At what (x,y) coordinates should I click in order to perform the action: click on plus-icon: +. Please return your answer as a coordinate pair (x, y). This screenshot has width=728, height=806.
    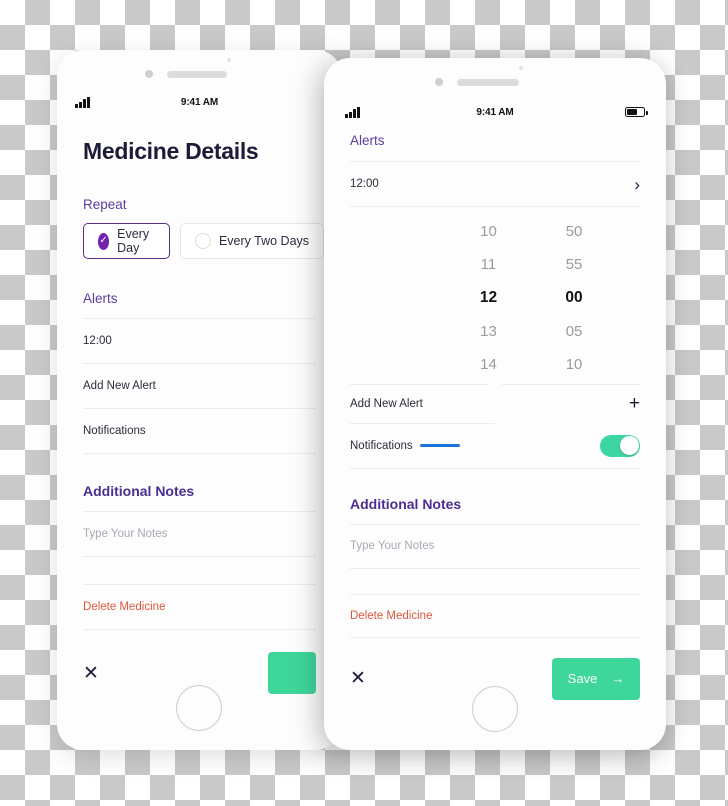
    Looking at the image, I should click on (634, 403).